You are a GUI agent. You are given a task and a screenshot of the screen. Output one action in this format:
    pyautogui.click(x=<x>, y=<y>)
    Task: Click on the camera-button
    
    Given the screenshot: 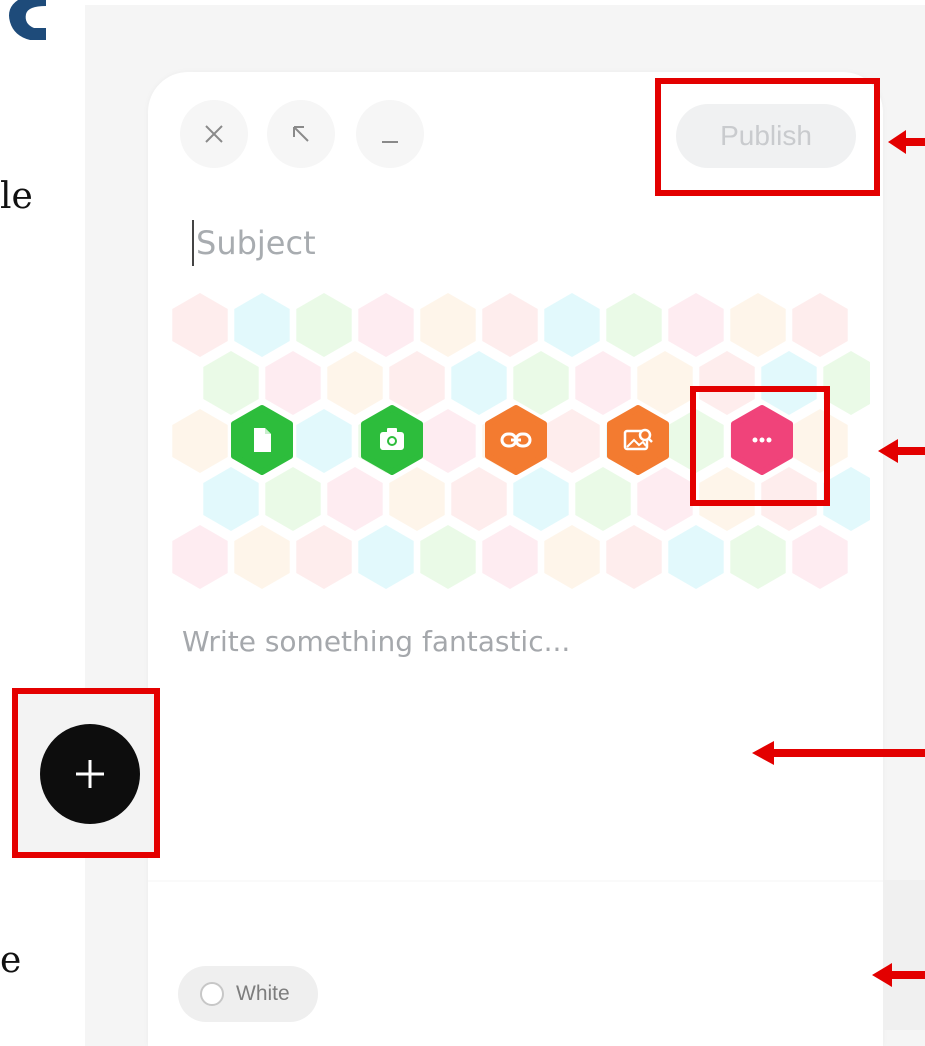 What is the action you would take?
    pyautogui.click(x=392, y=440)
    